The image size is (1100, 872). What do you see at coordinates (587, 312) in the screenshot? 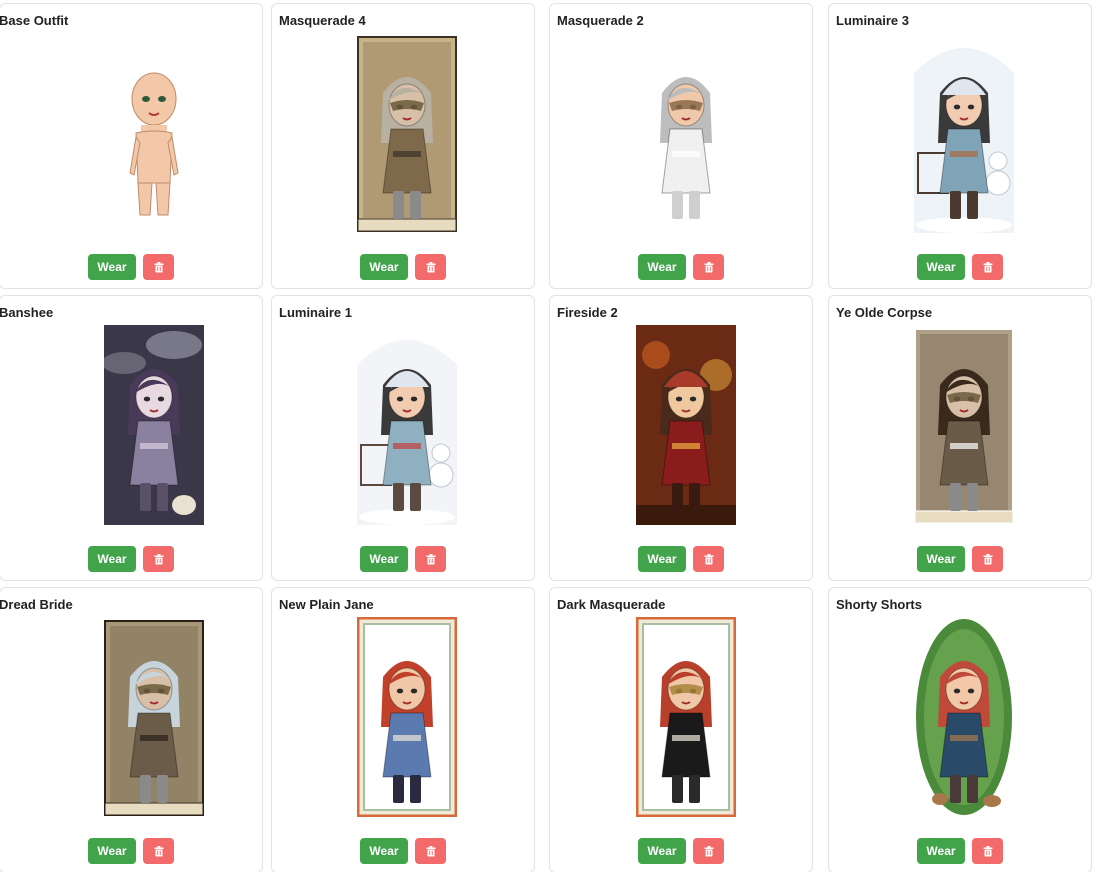
I see `outfit-title: Fireside 2` at bounding box center [587, 312].